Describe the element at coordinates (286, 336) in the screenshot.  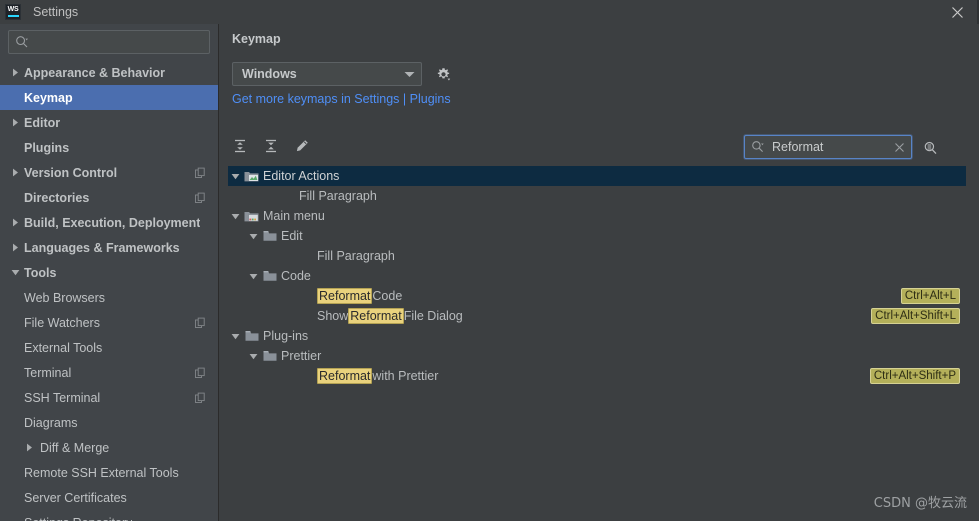
I see `keymap-action-label: Plug-ins` at that location.